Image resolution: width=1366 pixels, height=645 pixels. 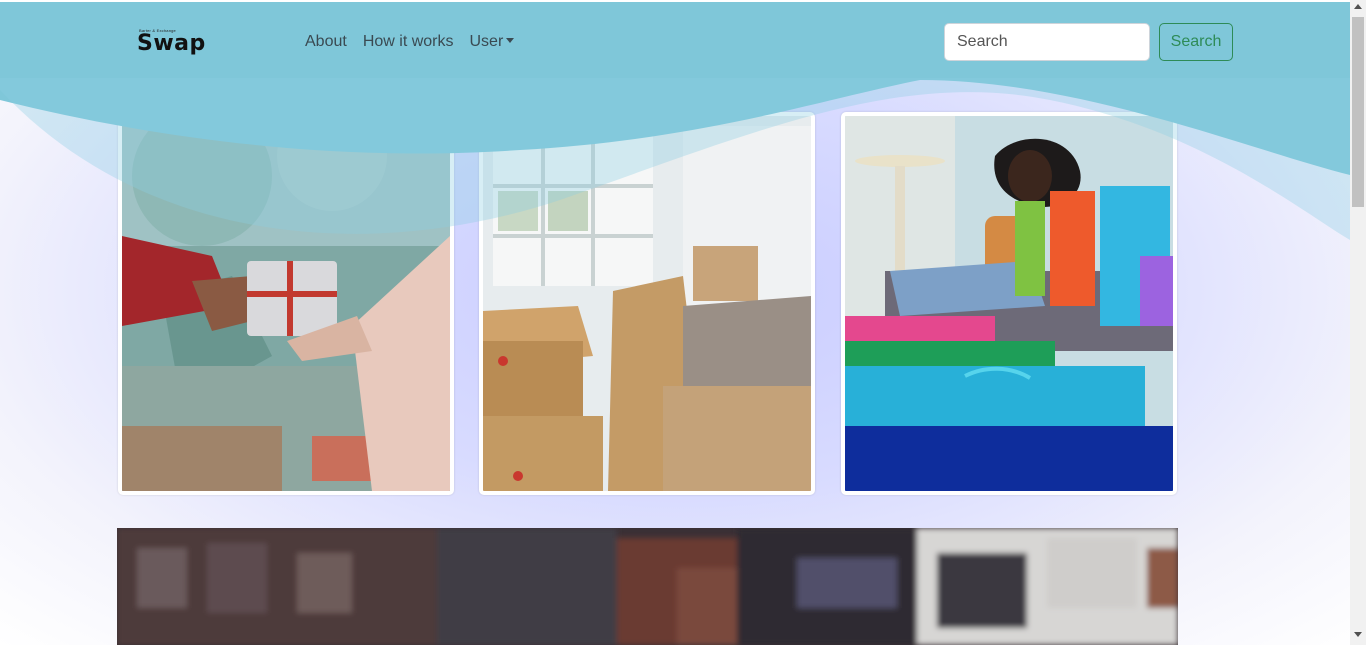 What do you see at coordinates (1196, 42) in the screenshot?
I see `search-button: Search` at bounding box center [1196, 42].